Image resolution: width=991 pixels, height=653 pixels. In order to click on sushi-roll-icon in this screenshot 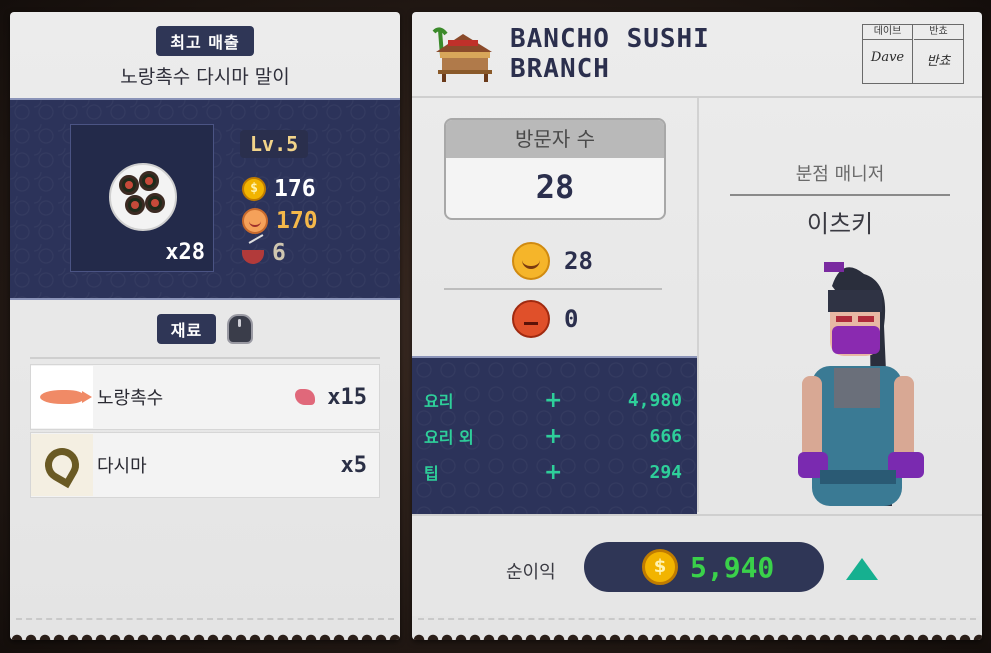, I will do `click(143, 197)`.